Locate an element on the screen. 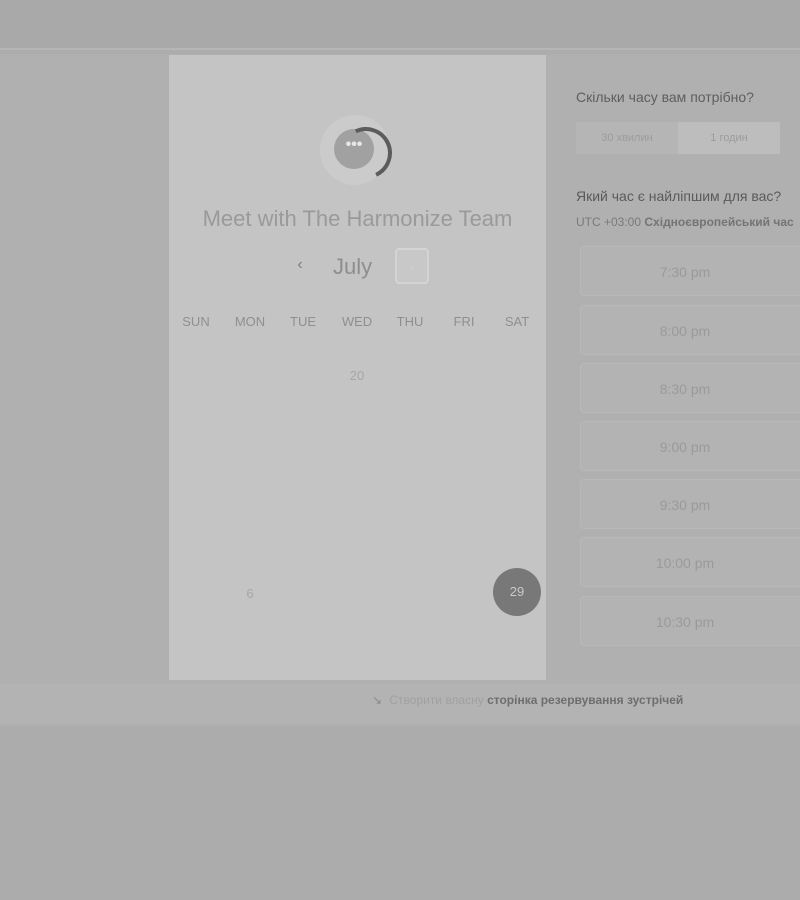 The width and height of the screenshot is (800, 900). month-label: July is located at coordinates (353, 266).